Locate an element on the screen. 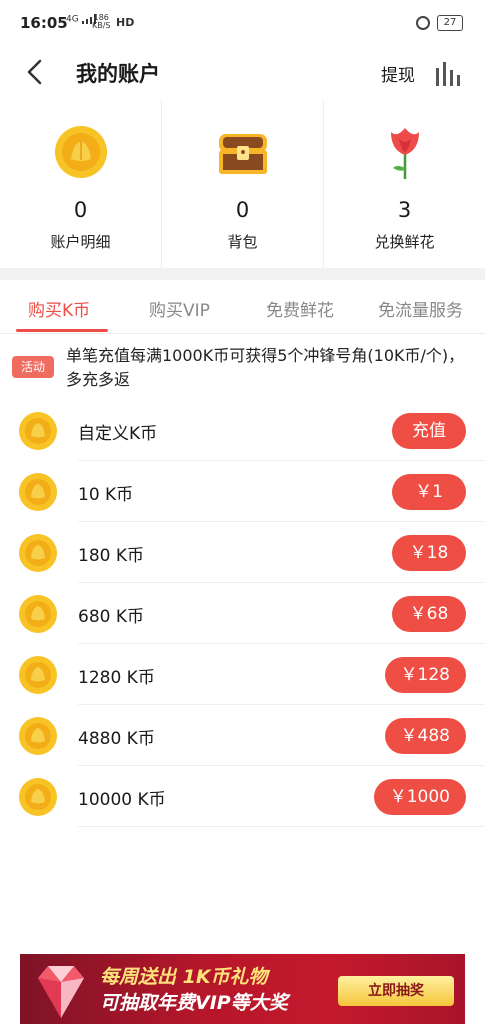  row-divider is located at coordinates (281, 826).